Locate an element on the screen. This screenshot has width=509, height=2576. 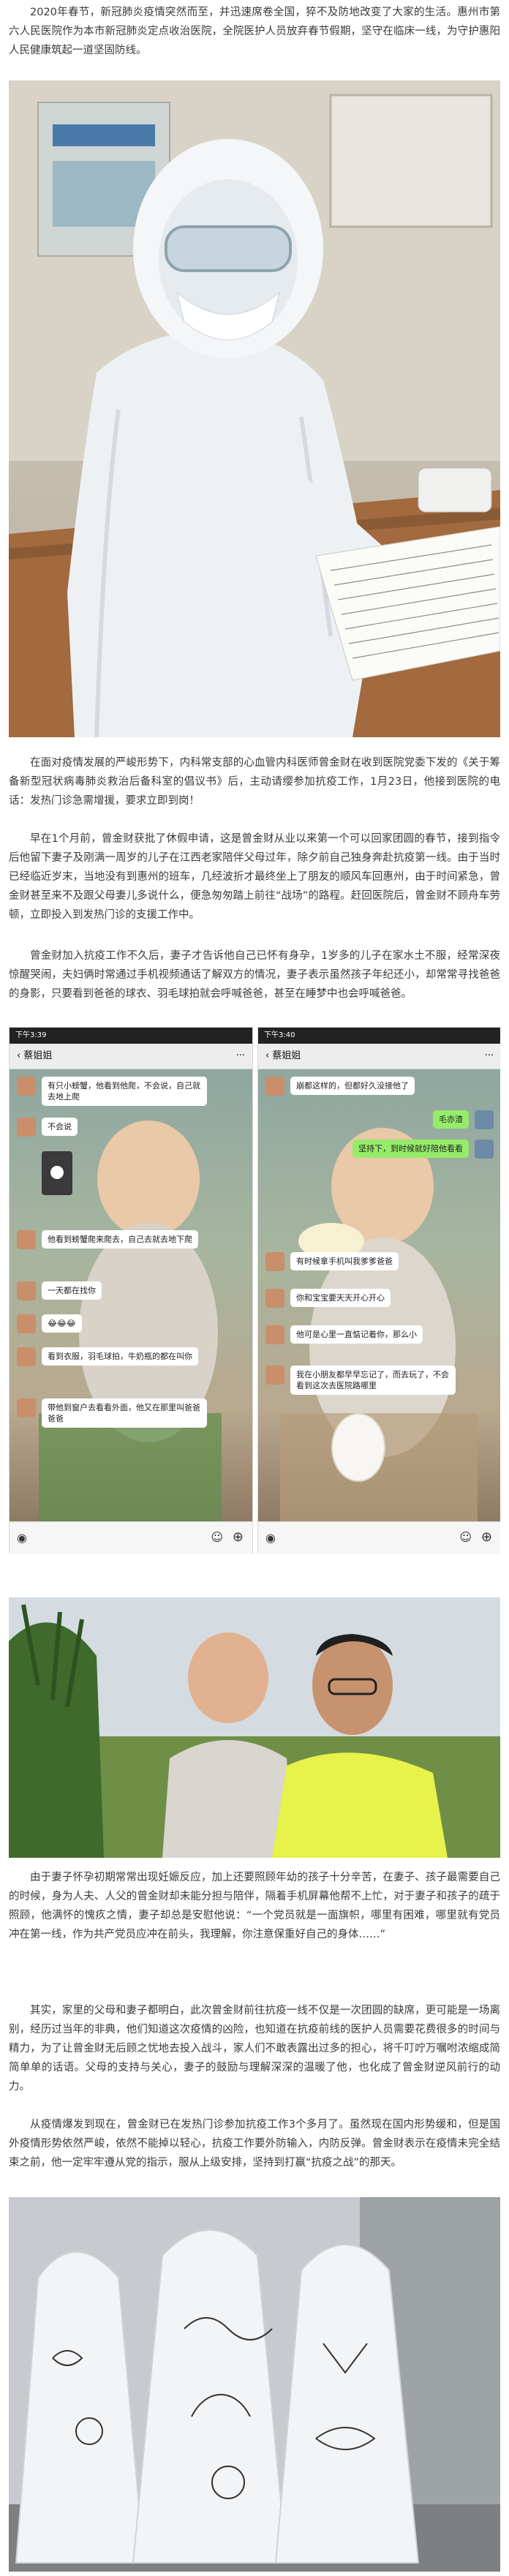
chat-message: 坚持下，到时候就好陪他看看 is located at coordinates (423, 1149).